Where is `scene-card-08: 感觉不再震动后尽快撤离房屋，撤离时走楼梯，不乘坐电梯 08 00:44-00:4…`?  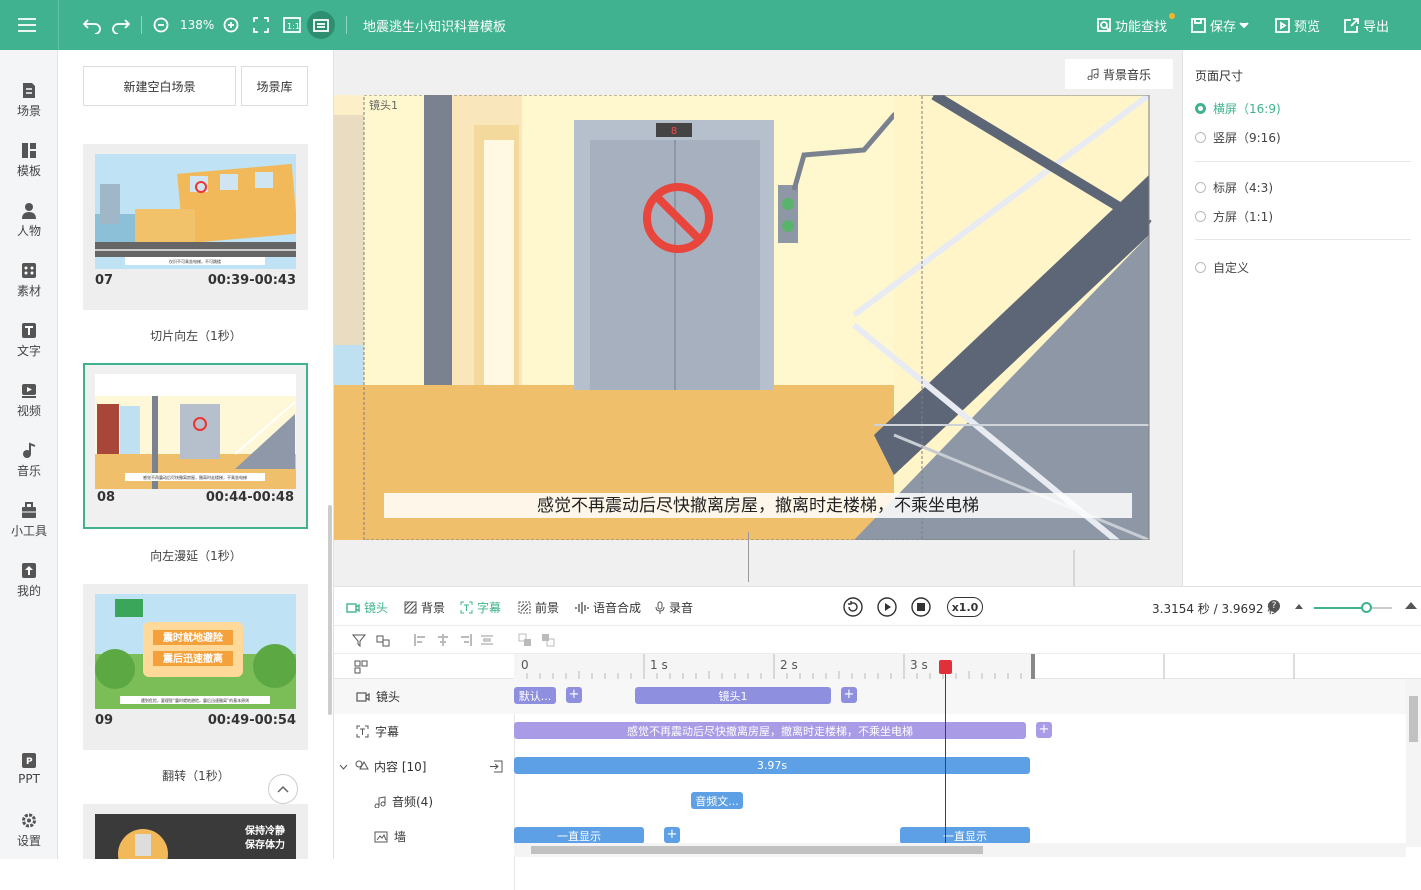
scene-card-08: 感觉不再震动后尽快撤离房屋，撤离时走楼梯，不乘坐电梯 08 00:44-00:4… is located at coordinates (195, 446).